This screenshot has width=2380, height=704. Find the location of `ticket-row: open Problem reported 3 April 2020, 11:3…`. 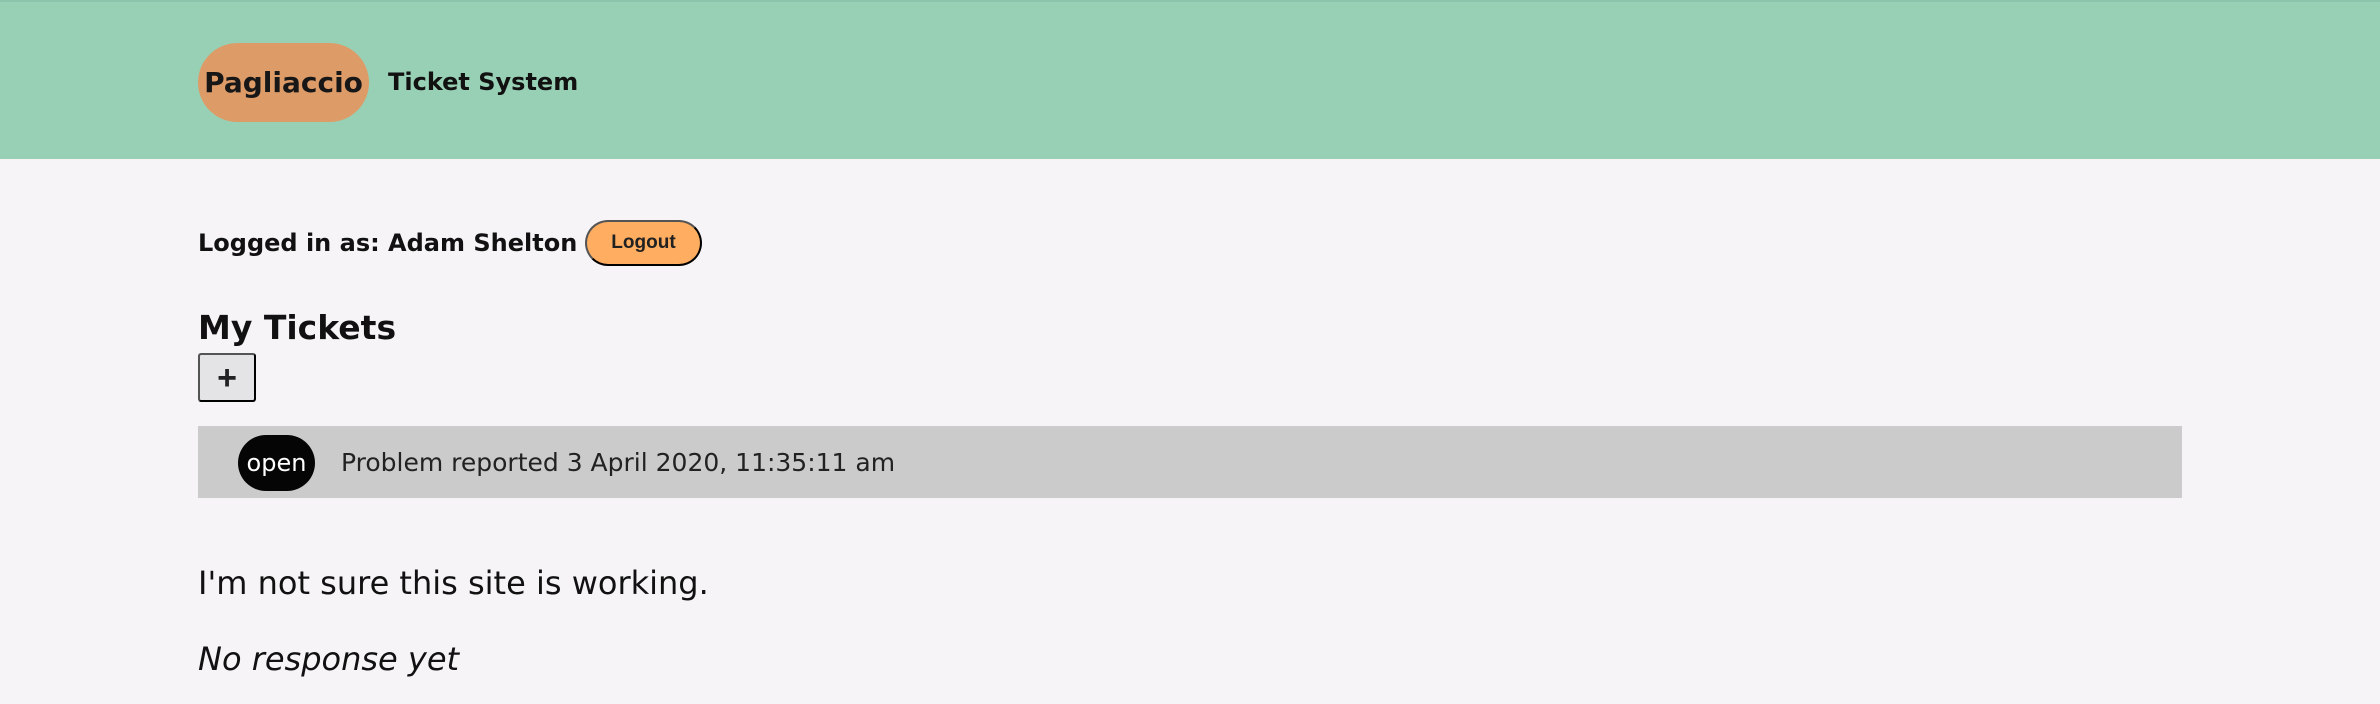

ticket-row: open Problem reported 3 April 2020, 11:3… is located at coordinates (1190, 462).